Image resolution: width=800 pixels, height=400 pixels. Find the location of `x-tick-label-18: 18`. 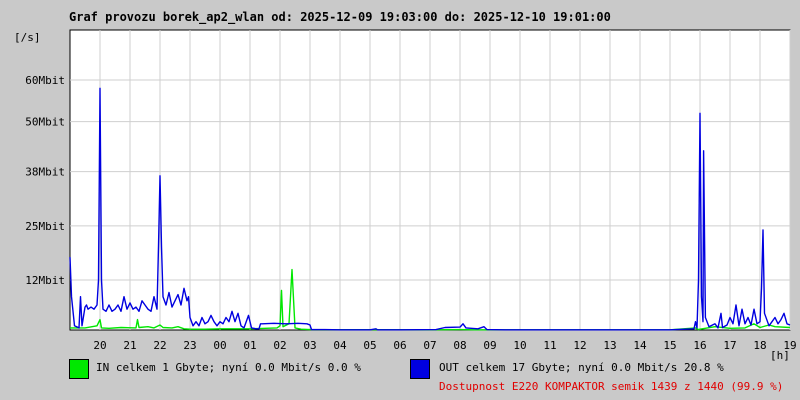

x-tick-label-18: 18 is located at coordinates (759, 345).